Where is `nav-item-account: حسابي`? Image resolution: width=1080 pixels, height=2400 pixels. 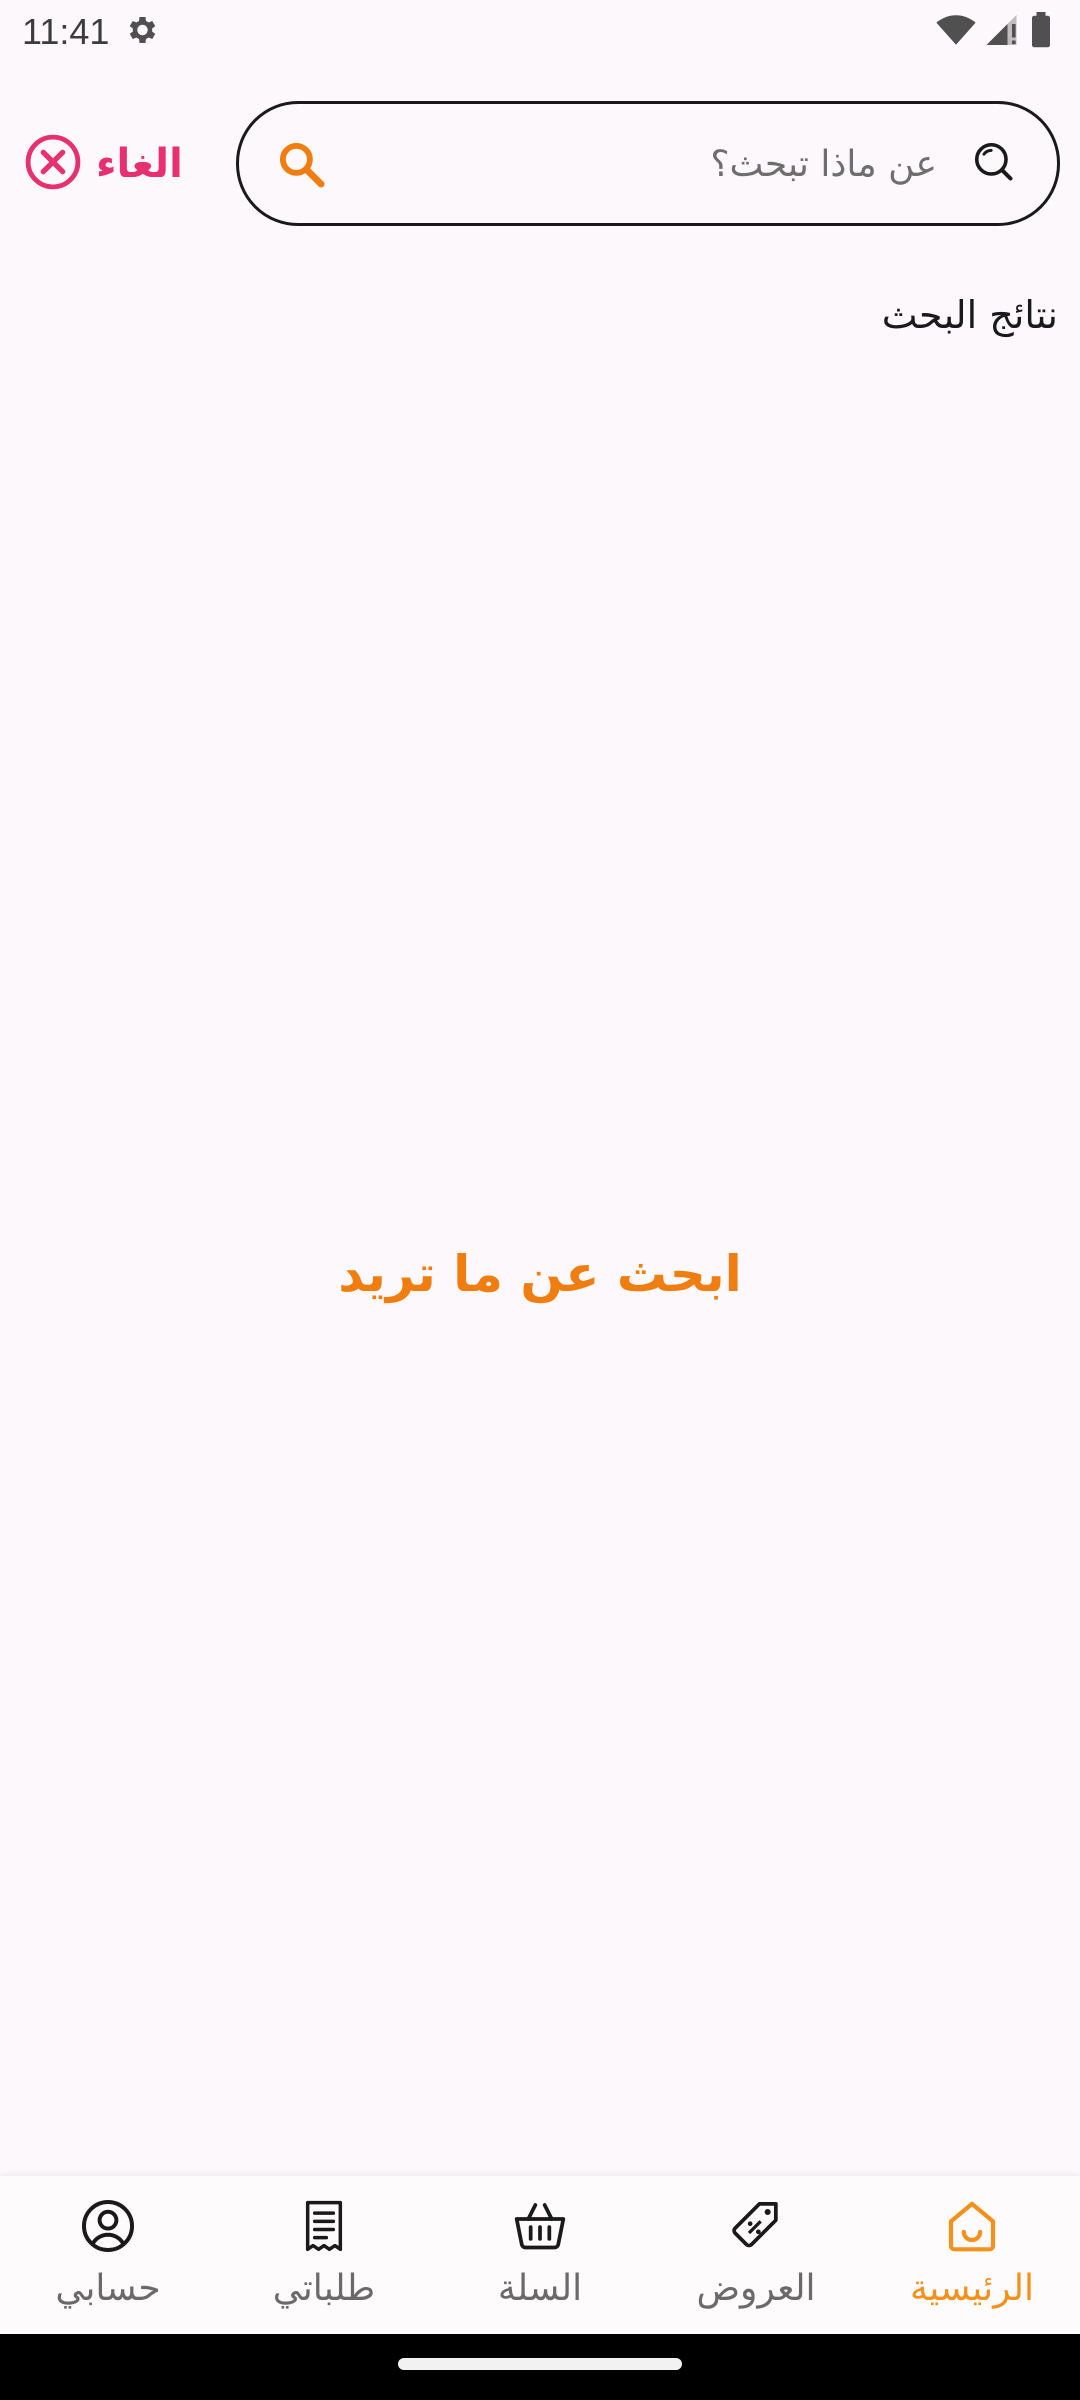 nav-item-account: حسابي is located at coordinates (108, 2255).